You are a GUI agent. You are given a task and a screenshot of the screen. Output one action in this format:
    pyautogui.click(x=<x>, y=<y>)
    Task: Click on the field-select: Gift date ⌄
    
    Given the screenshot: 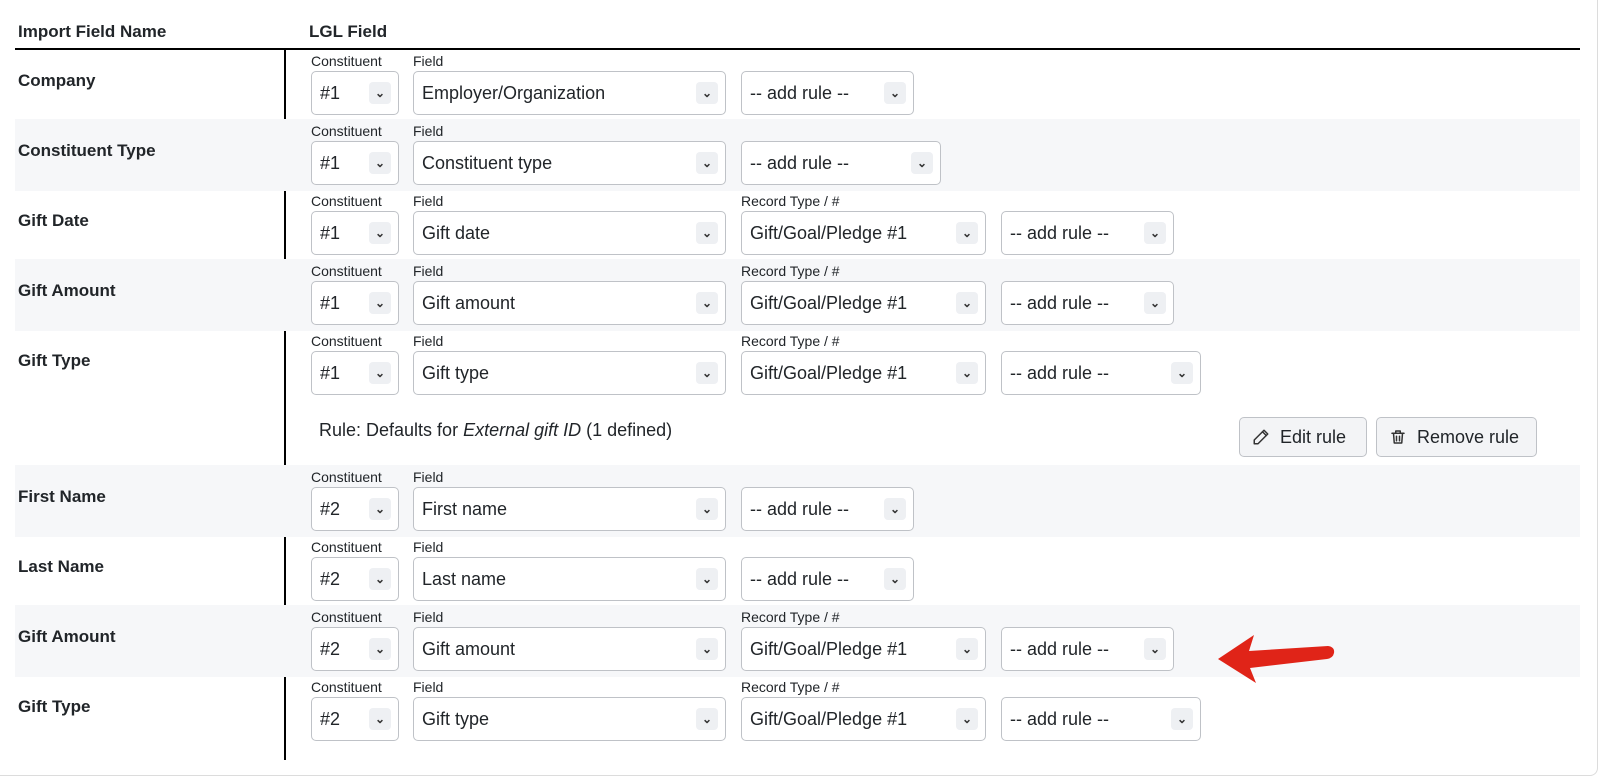 What is the action you would take?
    pyautogui.click(x=569, y=233)
    